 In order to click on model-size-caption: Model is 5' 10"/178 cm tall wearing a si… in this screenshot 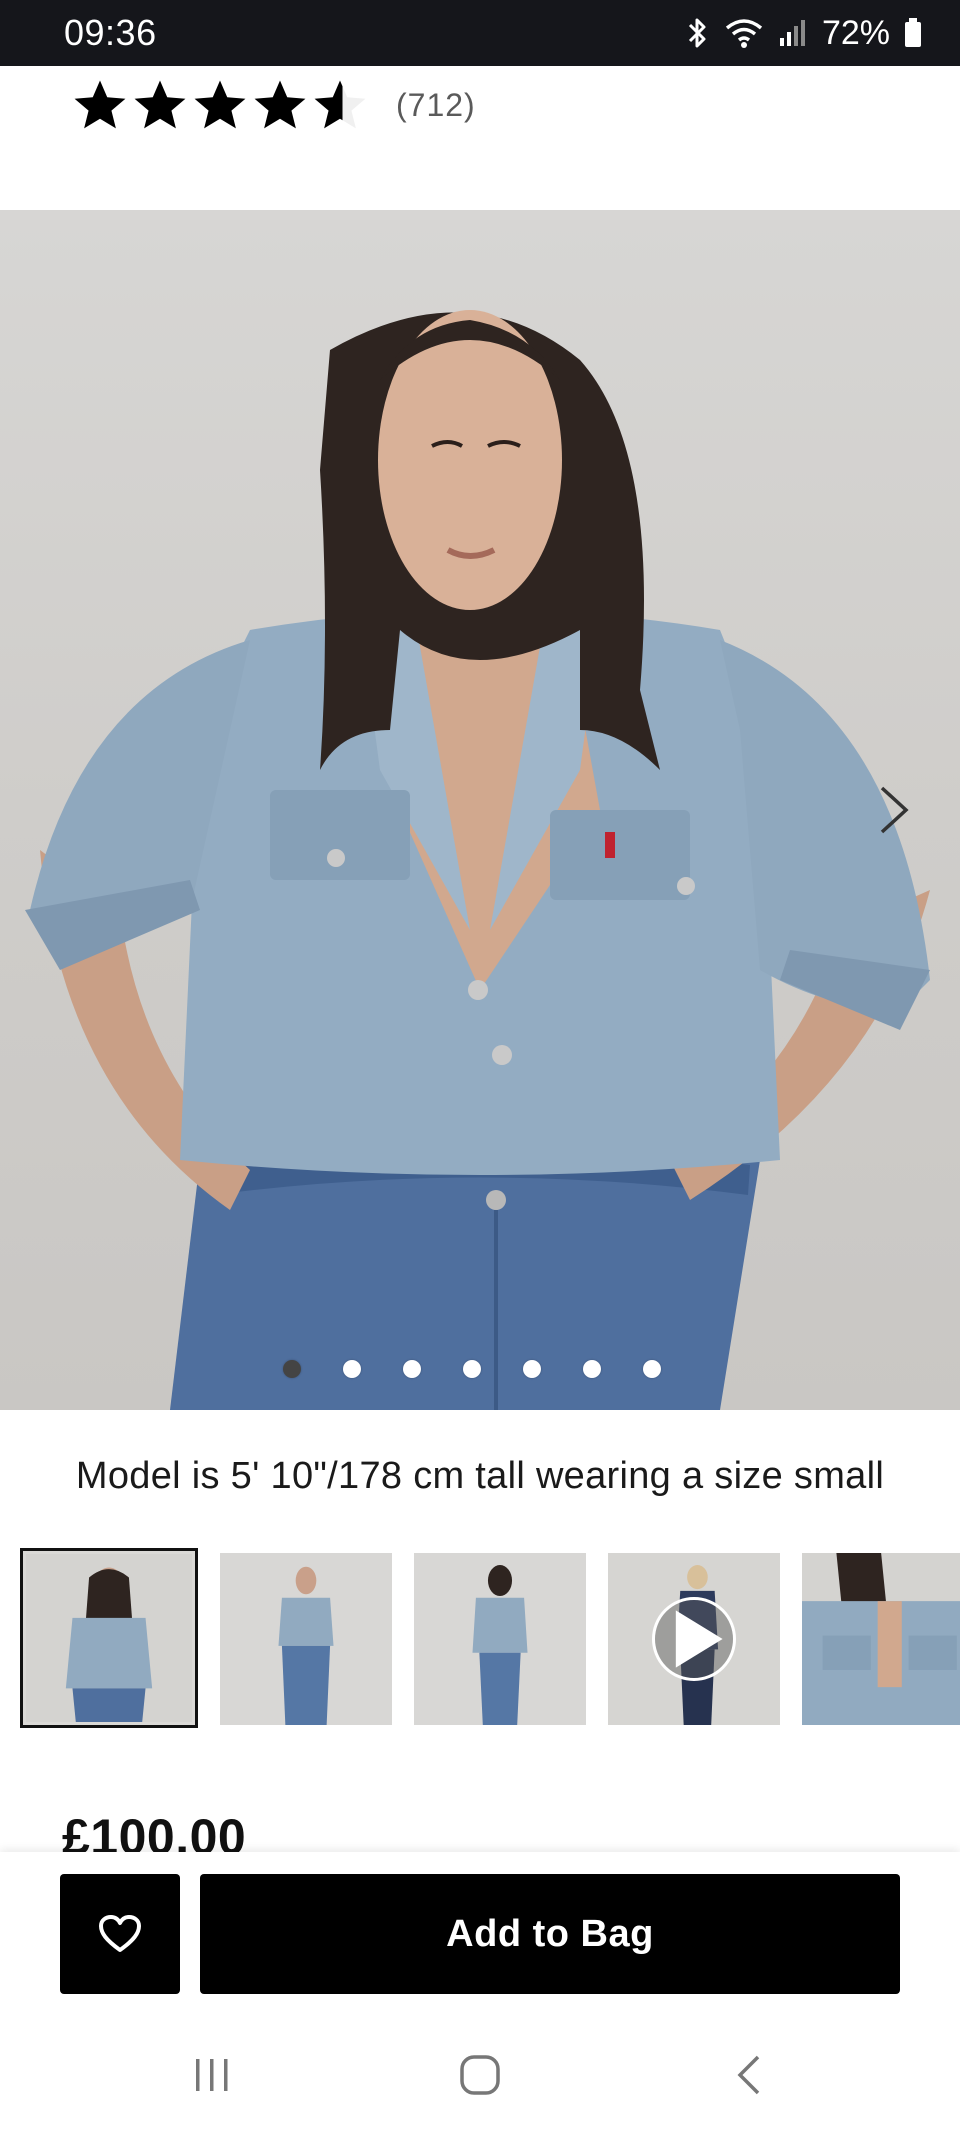, I will do `click(480, 1476)`.